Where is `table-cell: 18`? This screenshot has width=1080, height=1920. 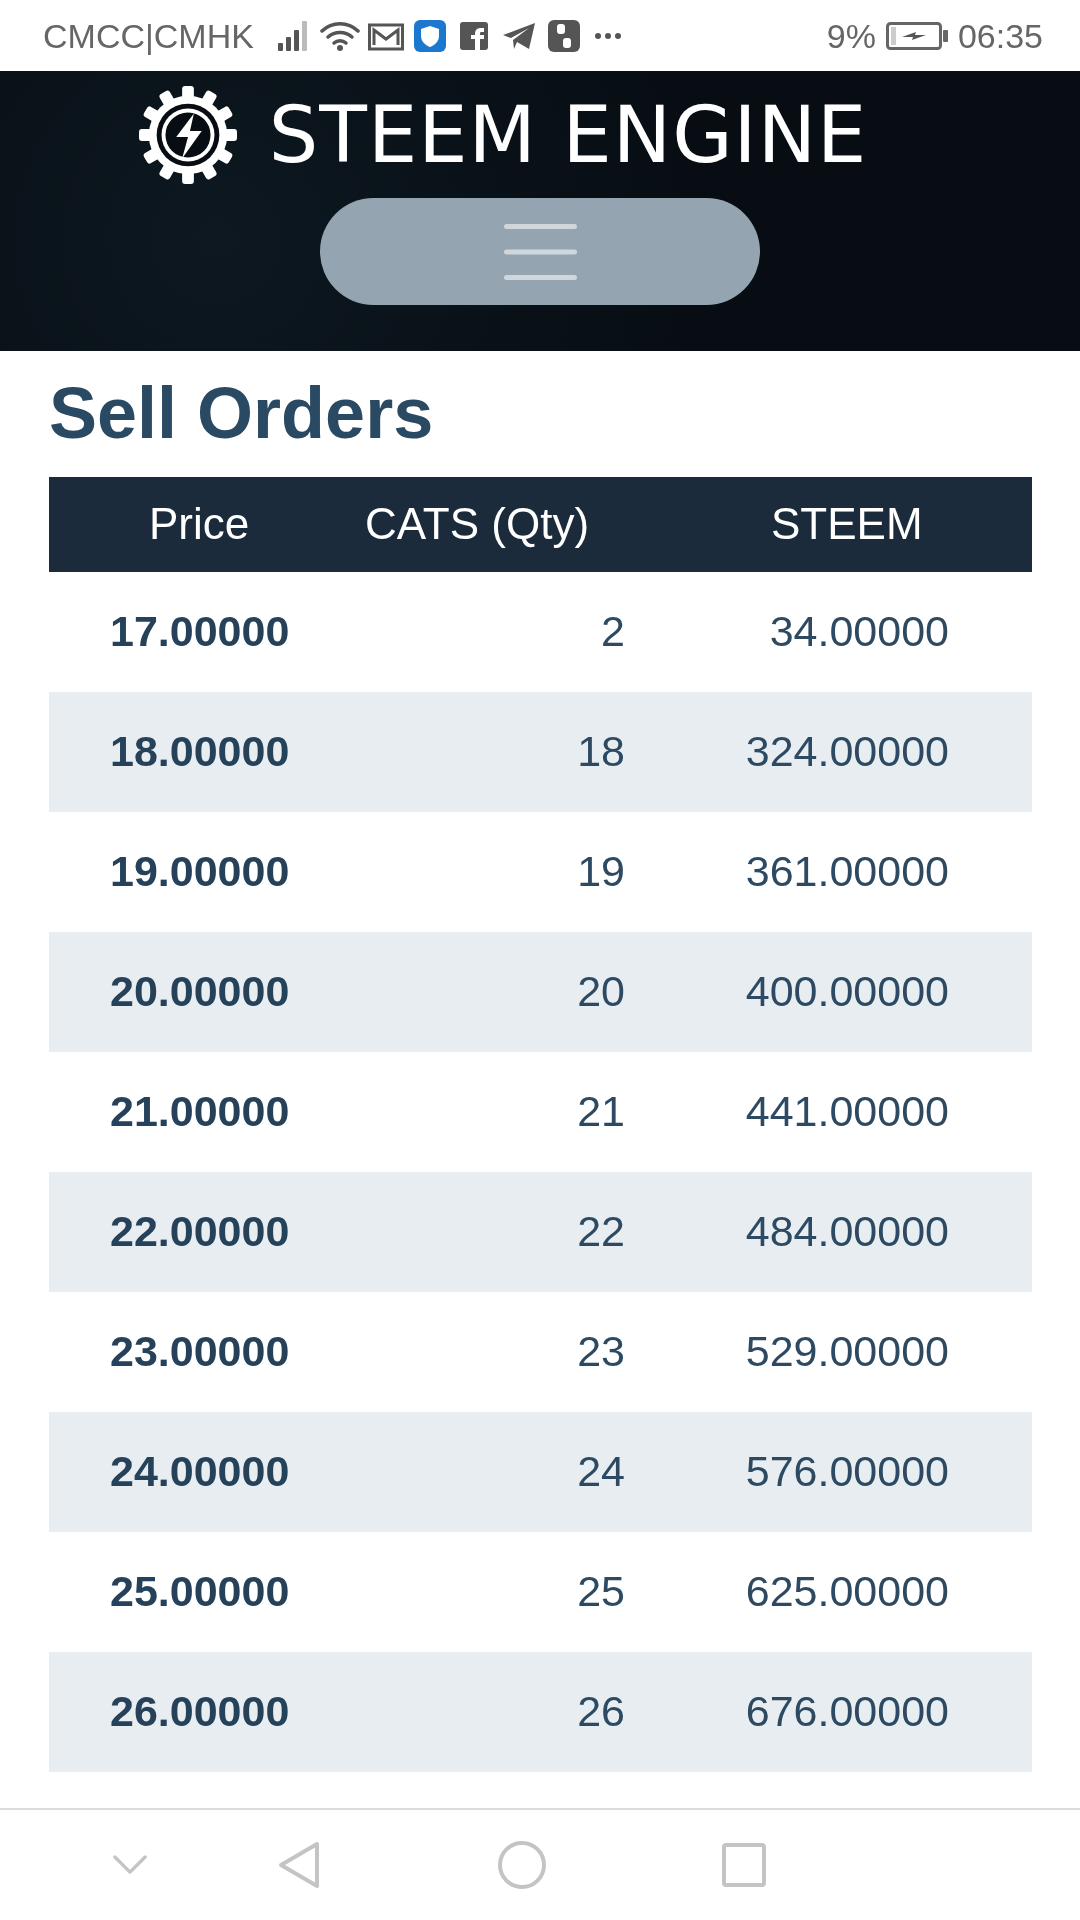
table-cell: 18 is located at coordinates (601, 752).